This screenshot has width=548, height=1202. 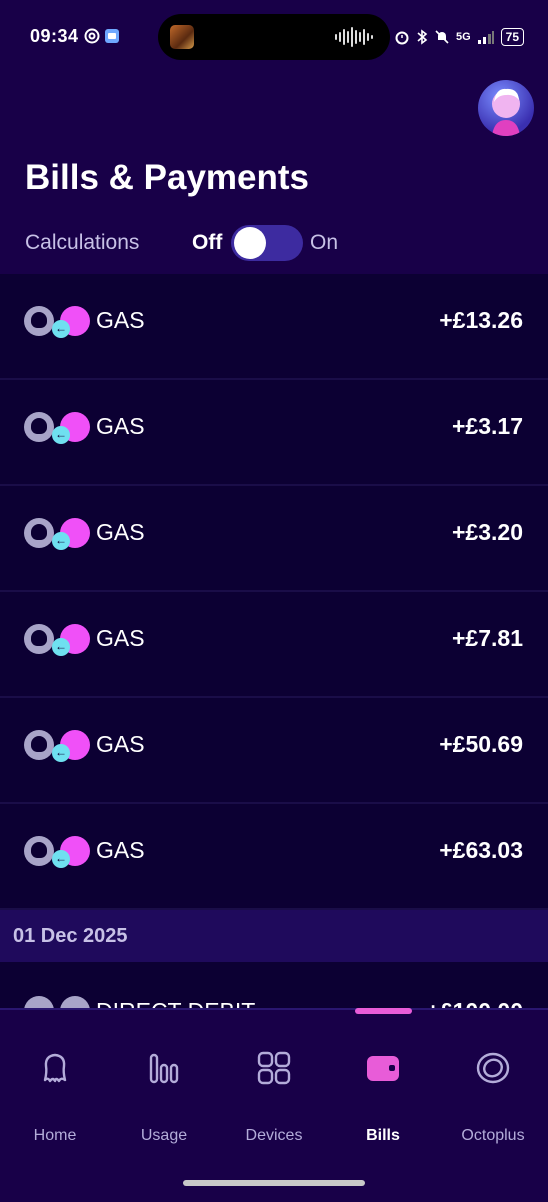 What do you see at coordinates (383, 1135) in the screenshot?
I see `nav-label: Bills` at bounding box center [383, 1135].